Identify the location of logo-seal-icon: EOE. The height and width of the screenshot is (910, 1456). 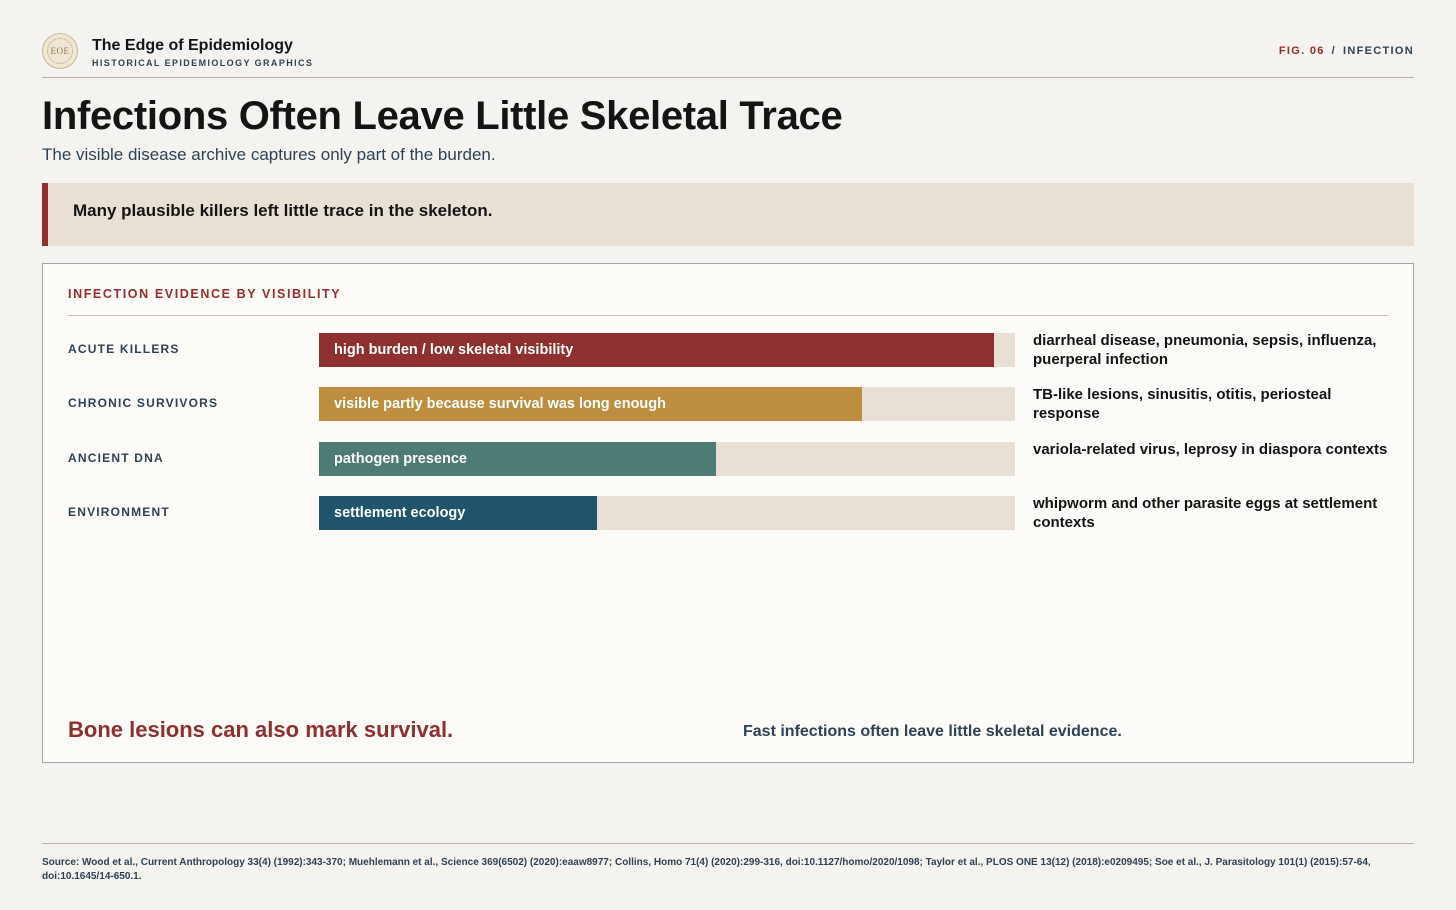
(60, 51).